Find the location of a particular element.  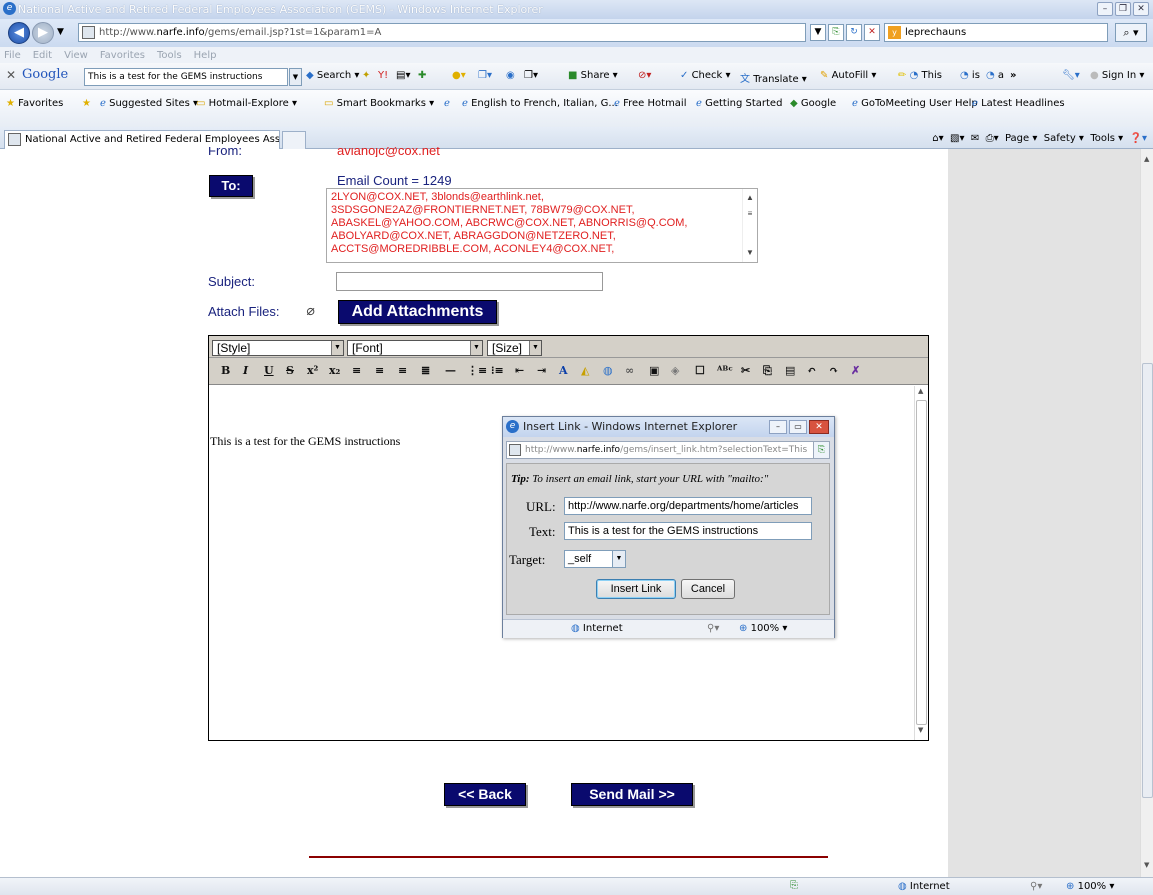

address-dropdown-button: ▼ is located at coordinates (818, 32).